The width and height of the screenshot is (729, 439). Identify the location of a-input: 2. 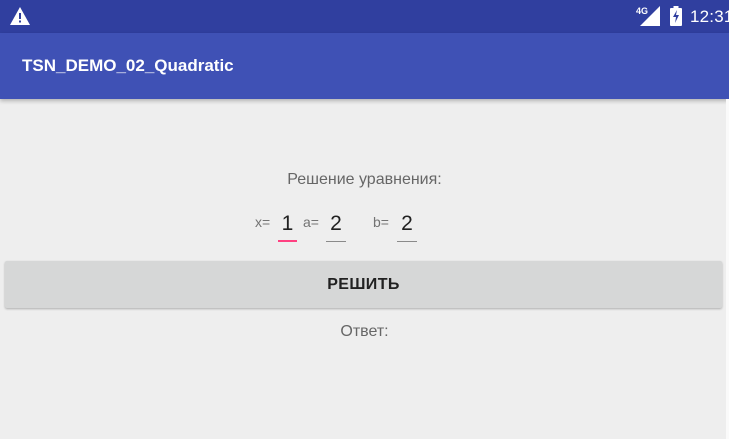
(336, 227).